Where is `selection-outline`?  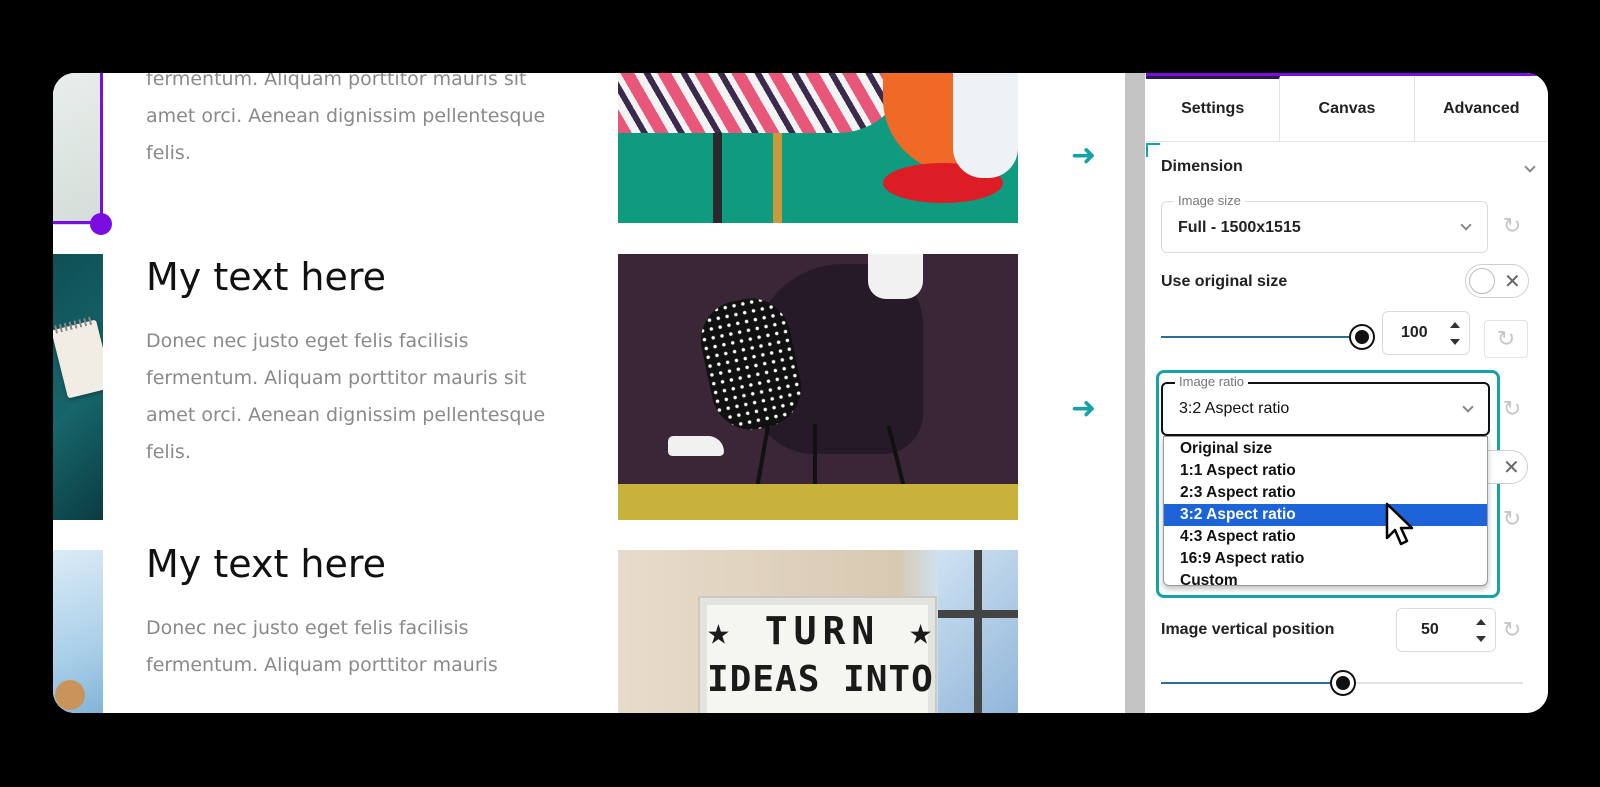 selection-outline is located at coordinates (101, 148).